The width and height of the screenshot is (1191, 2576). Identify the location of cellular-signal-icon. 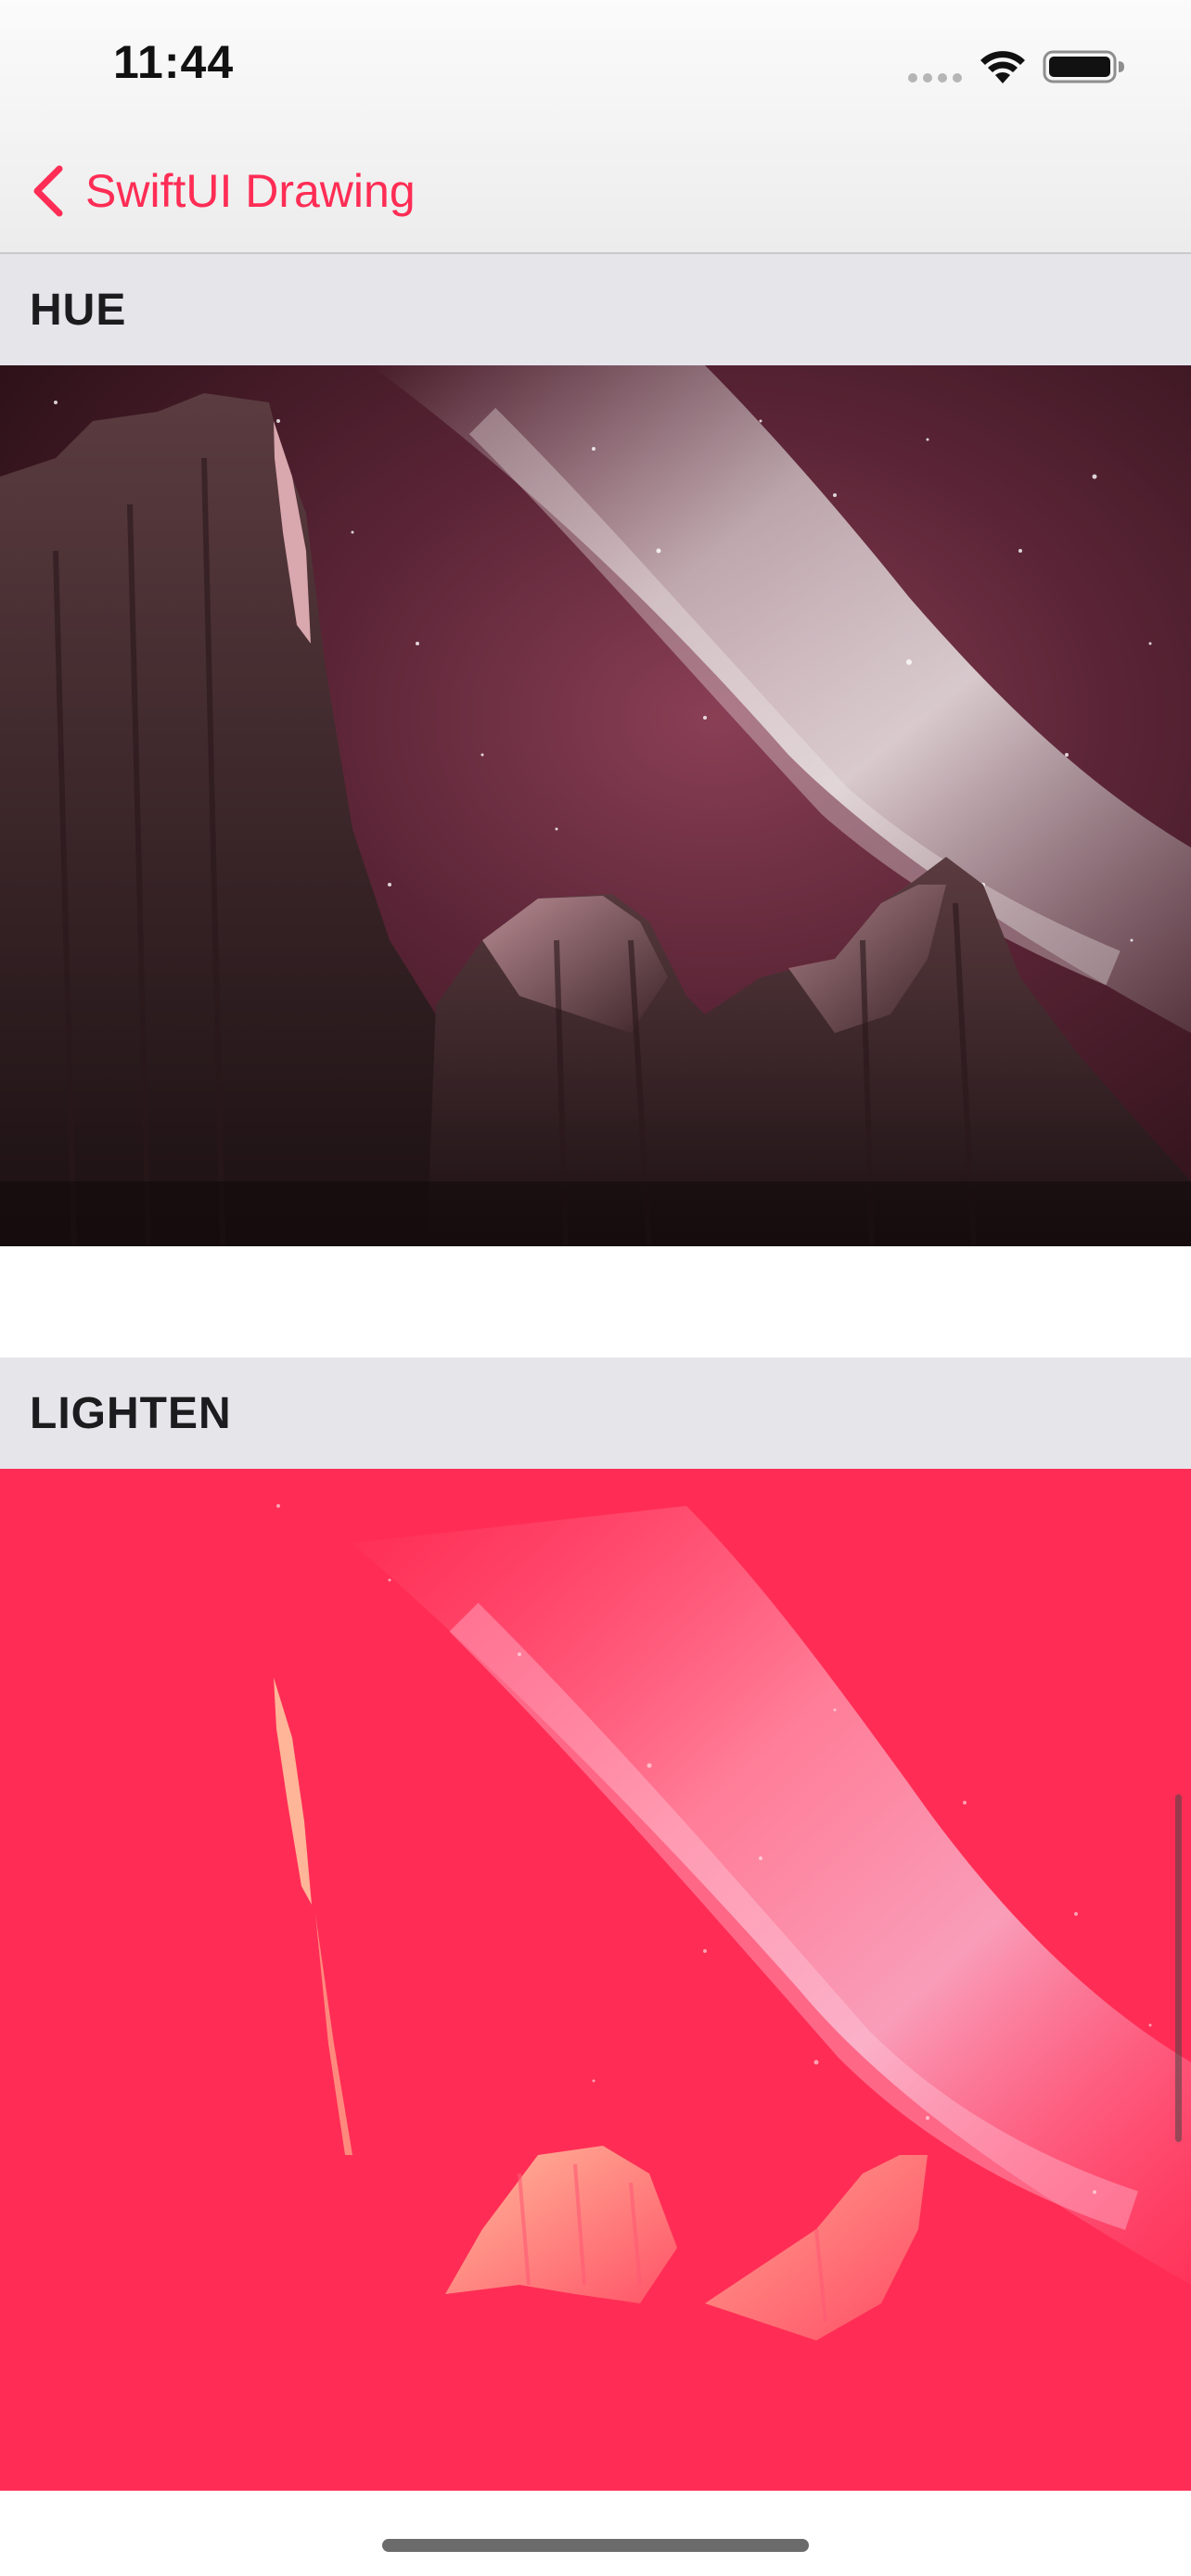
(935, 78).